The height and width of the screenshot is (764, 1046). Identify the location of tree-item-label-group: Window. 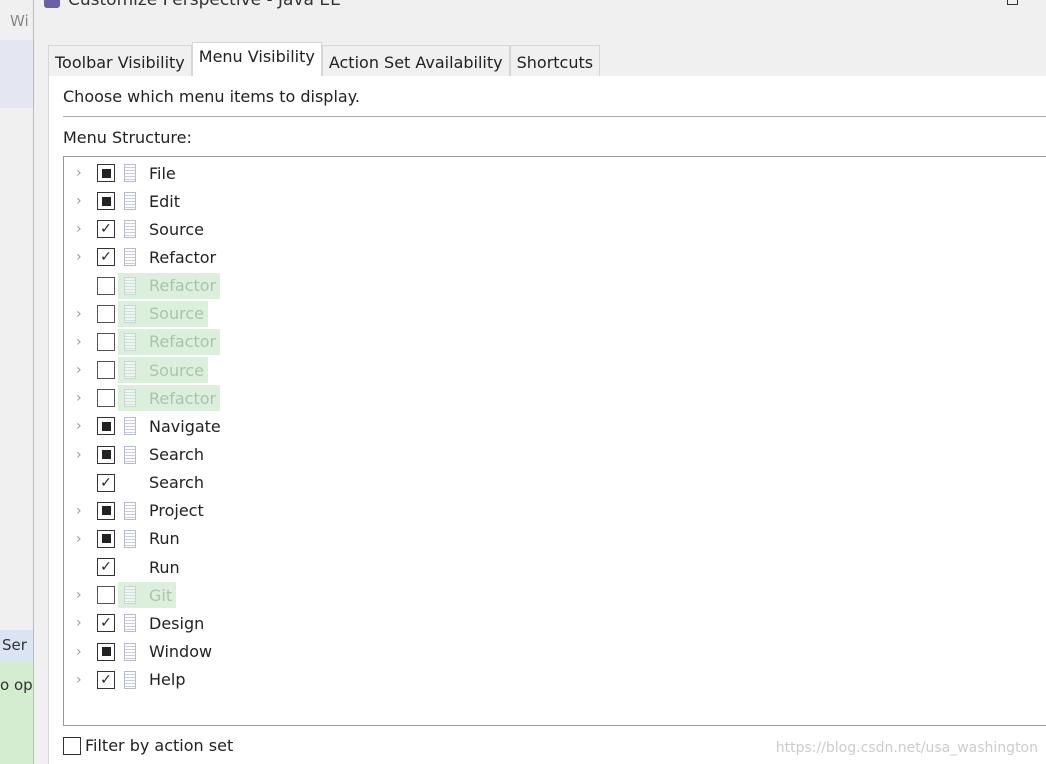
(167, 652).